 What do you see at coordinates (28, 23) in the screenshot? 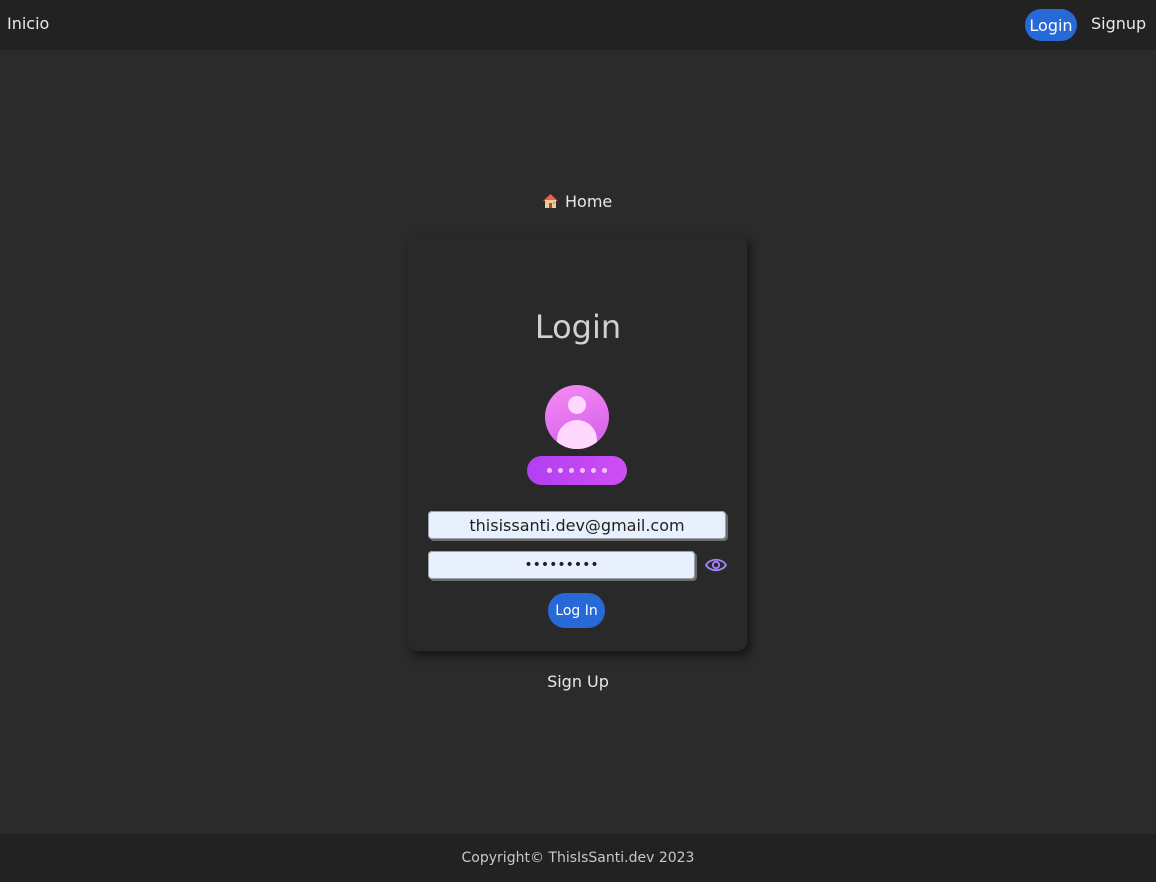
I see `nav-home-link: Inicio` at bounding box center [28, 23].